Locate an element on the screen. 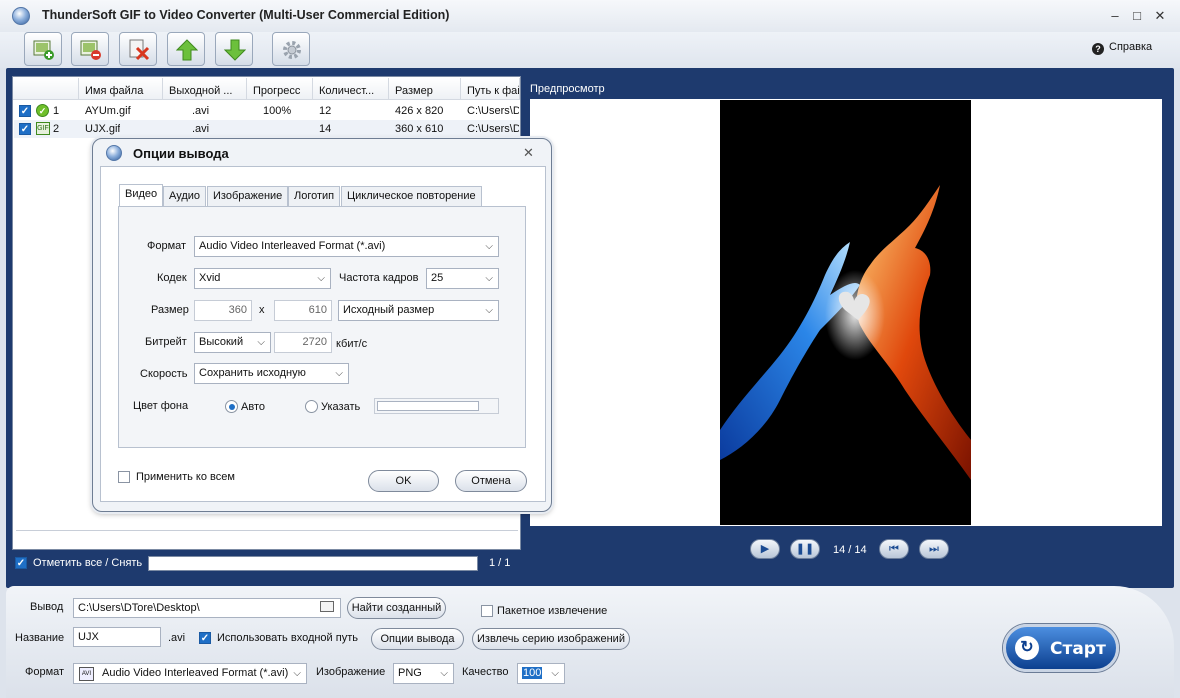 This screenshot has width=1180, height=698. file-path: C:\Users\D is located at coordinates (493, 129).